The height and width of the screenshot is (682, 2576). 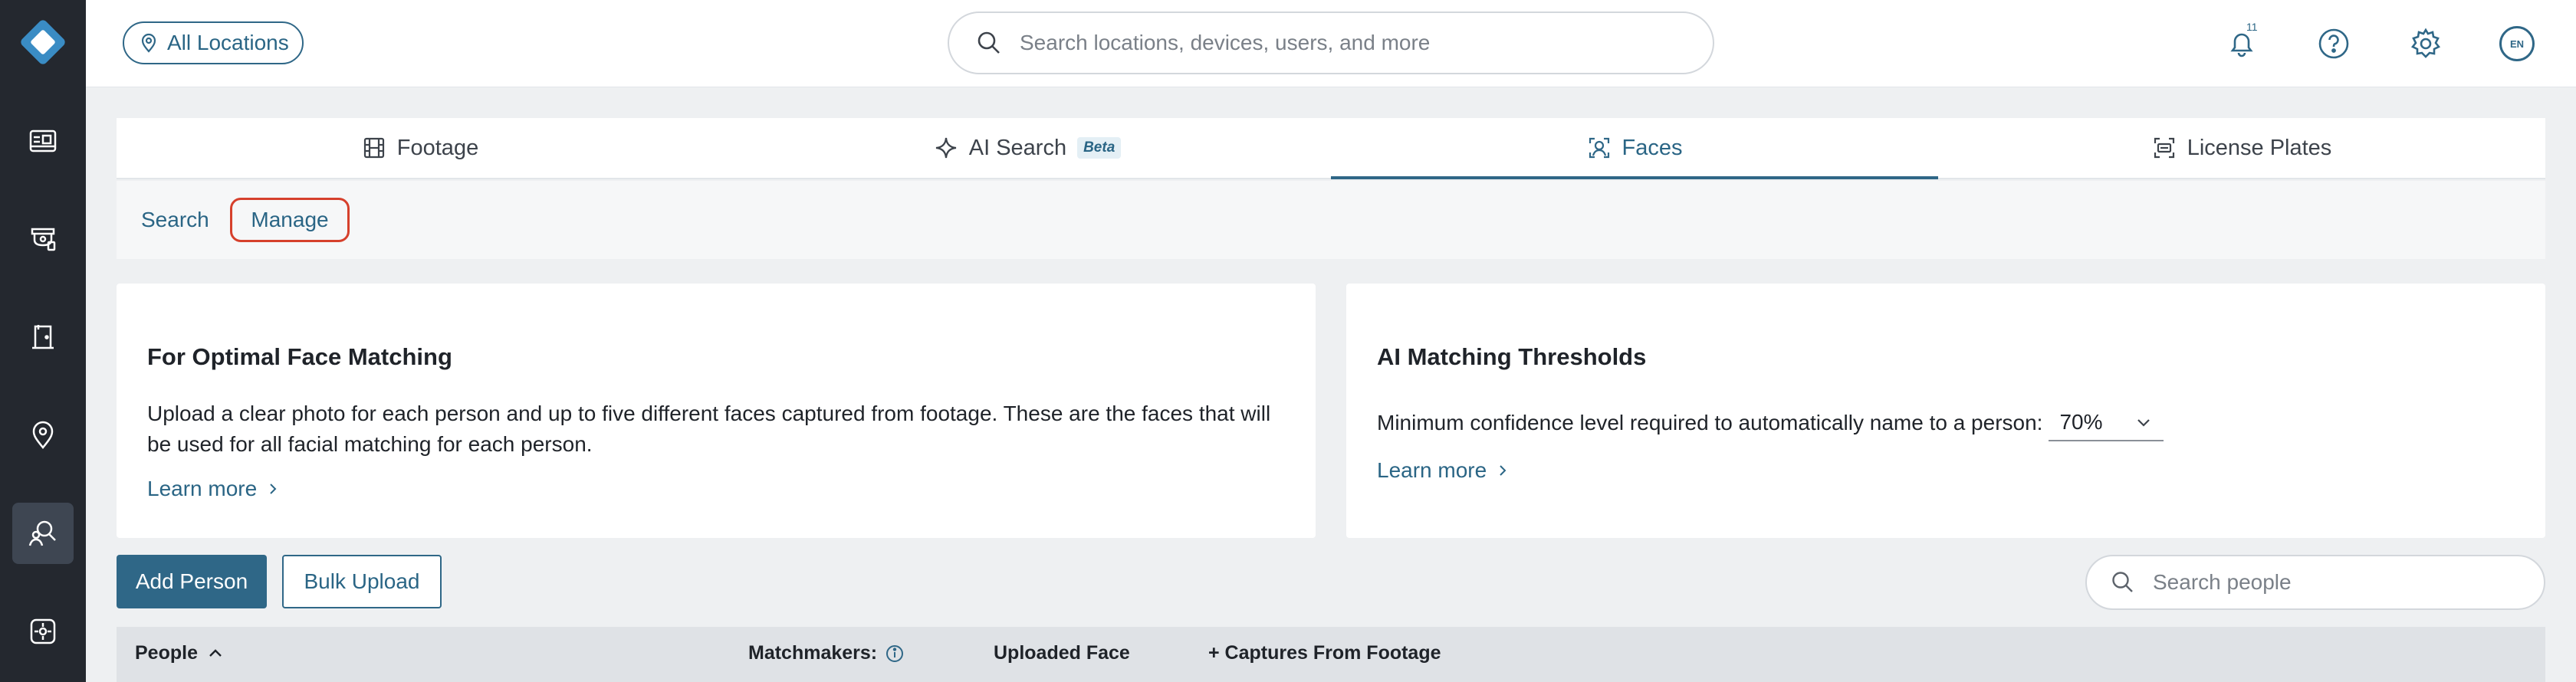 I want to click on camera-icon, so click(x=43, y=239).